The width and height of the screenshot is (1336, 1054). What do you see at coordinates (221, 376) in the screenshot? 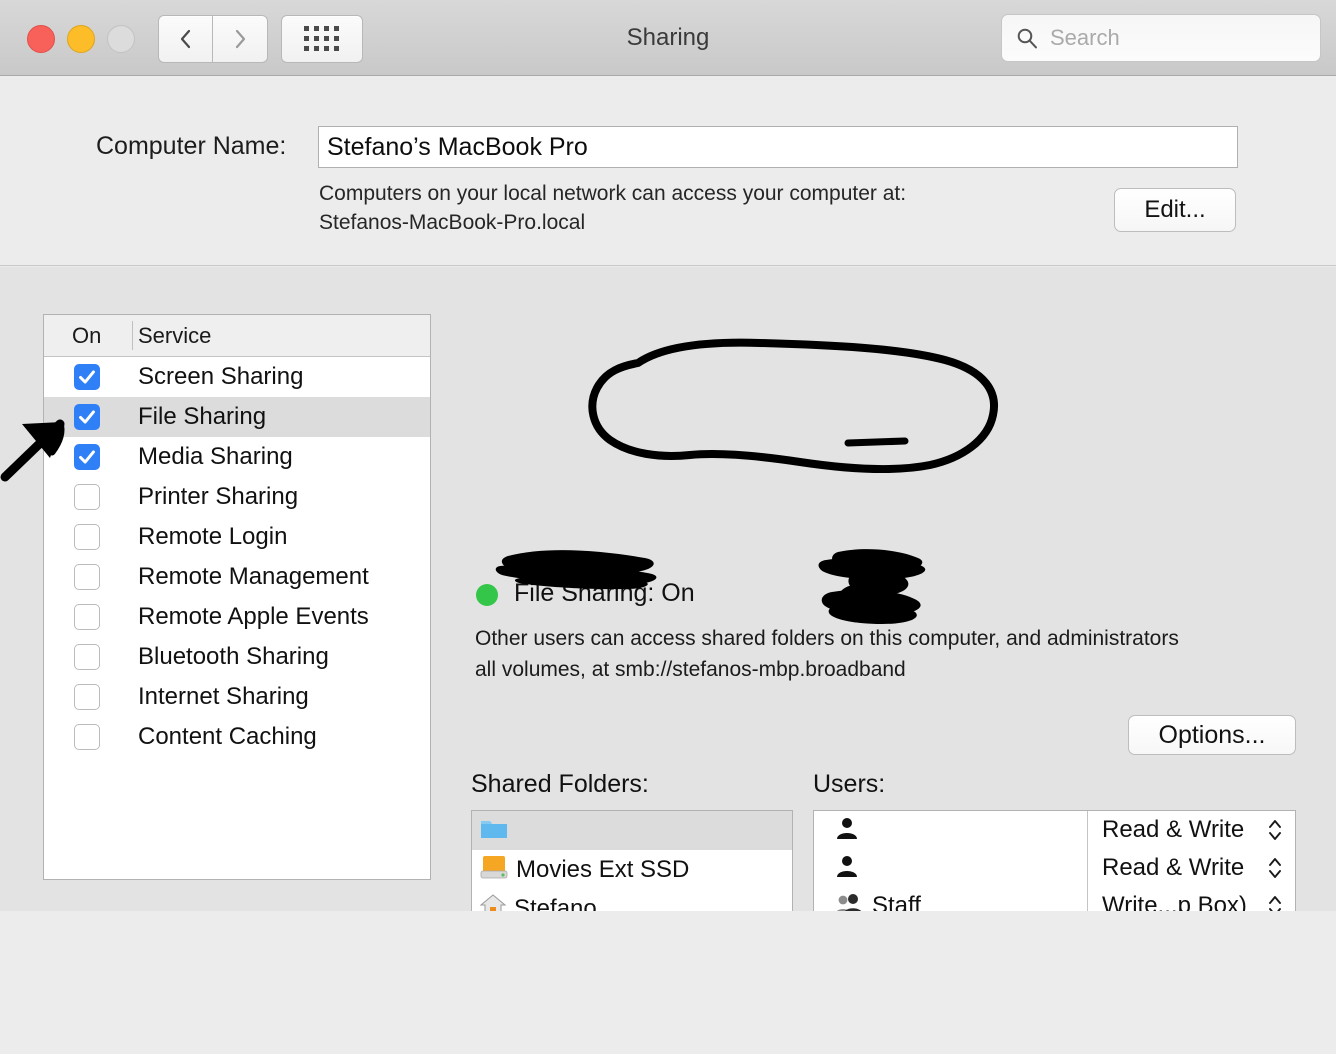
I see `service-label: Screen Sharing` at bounding box center [221, 376].